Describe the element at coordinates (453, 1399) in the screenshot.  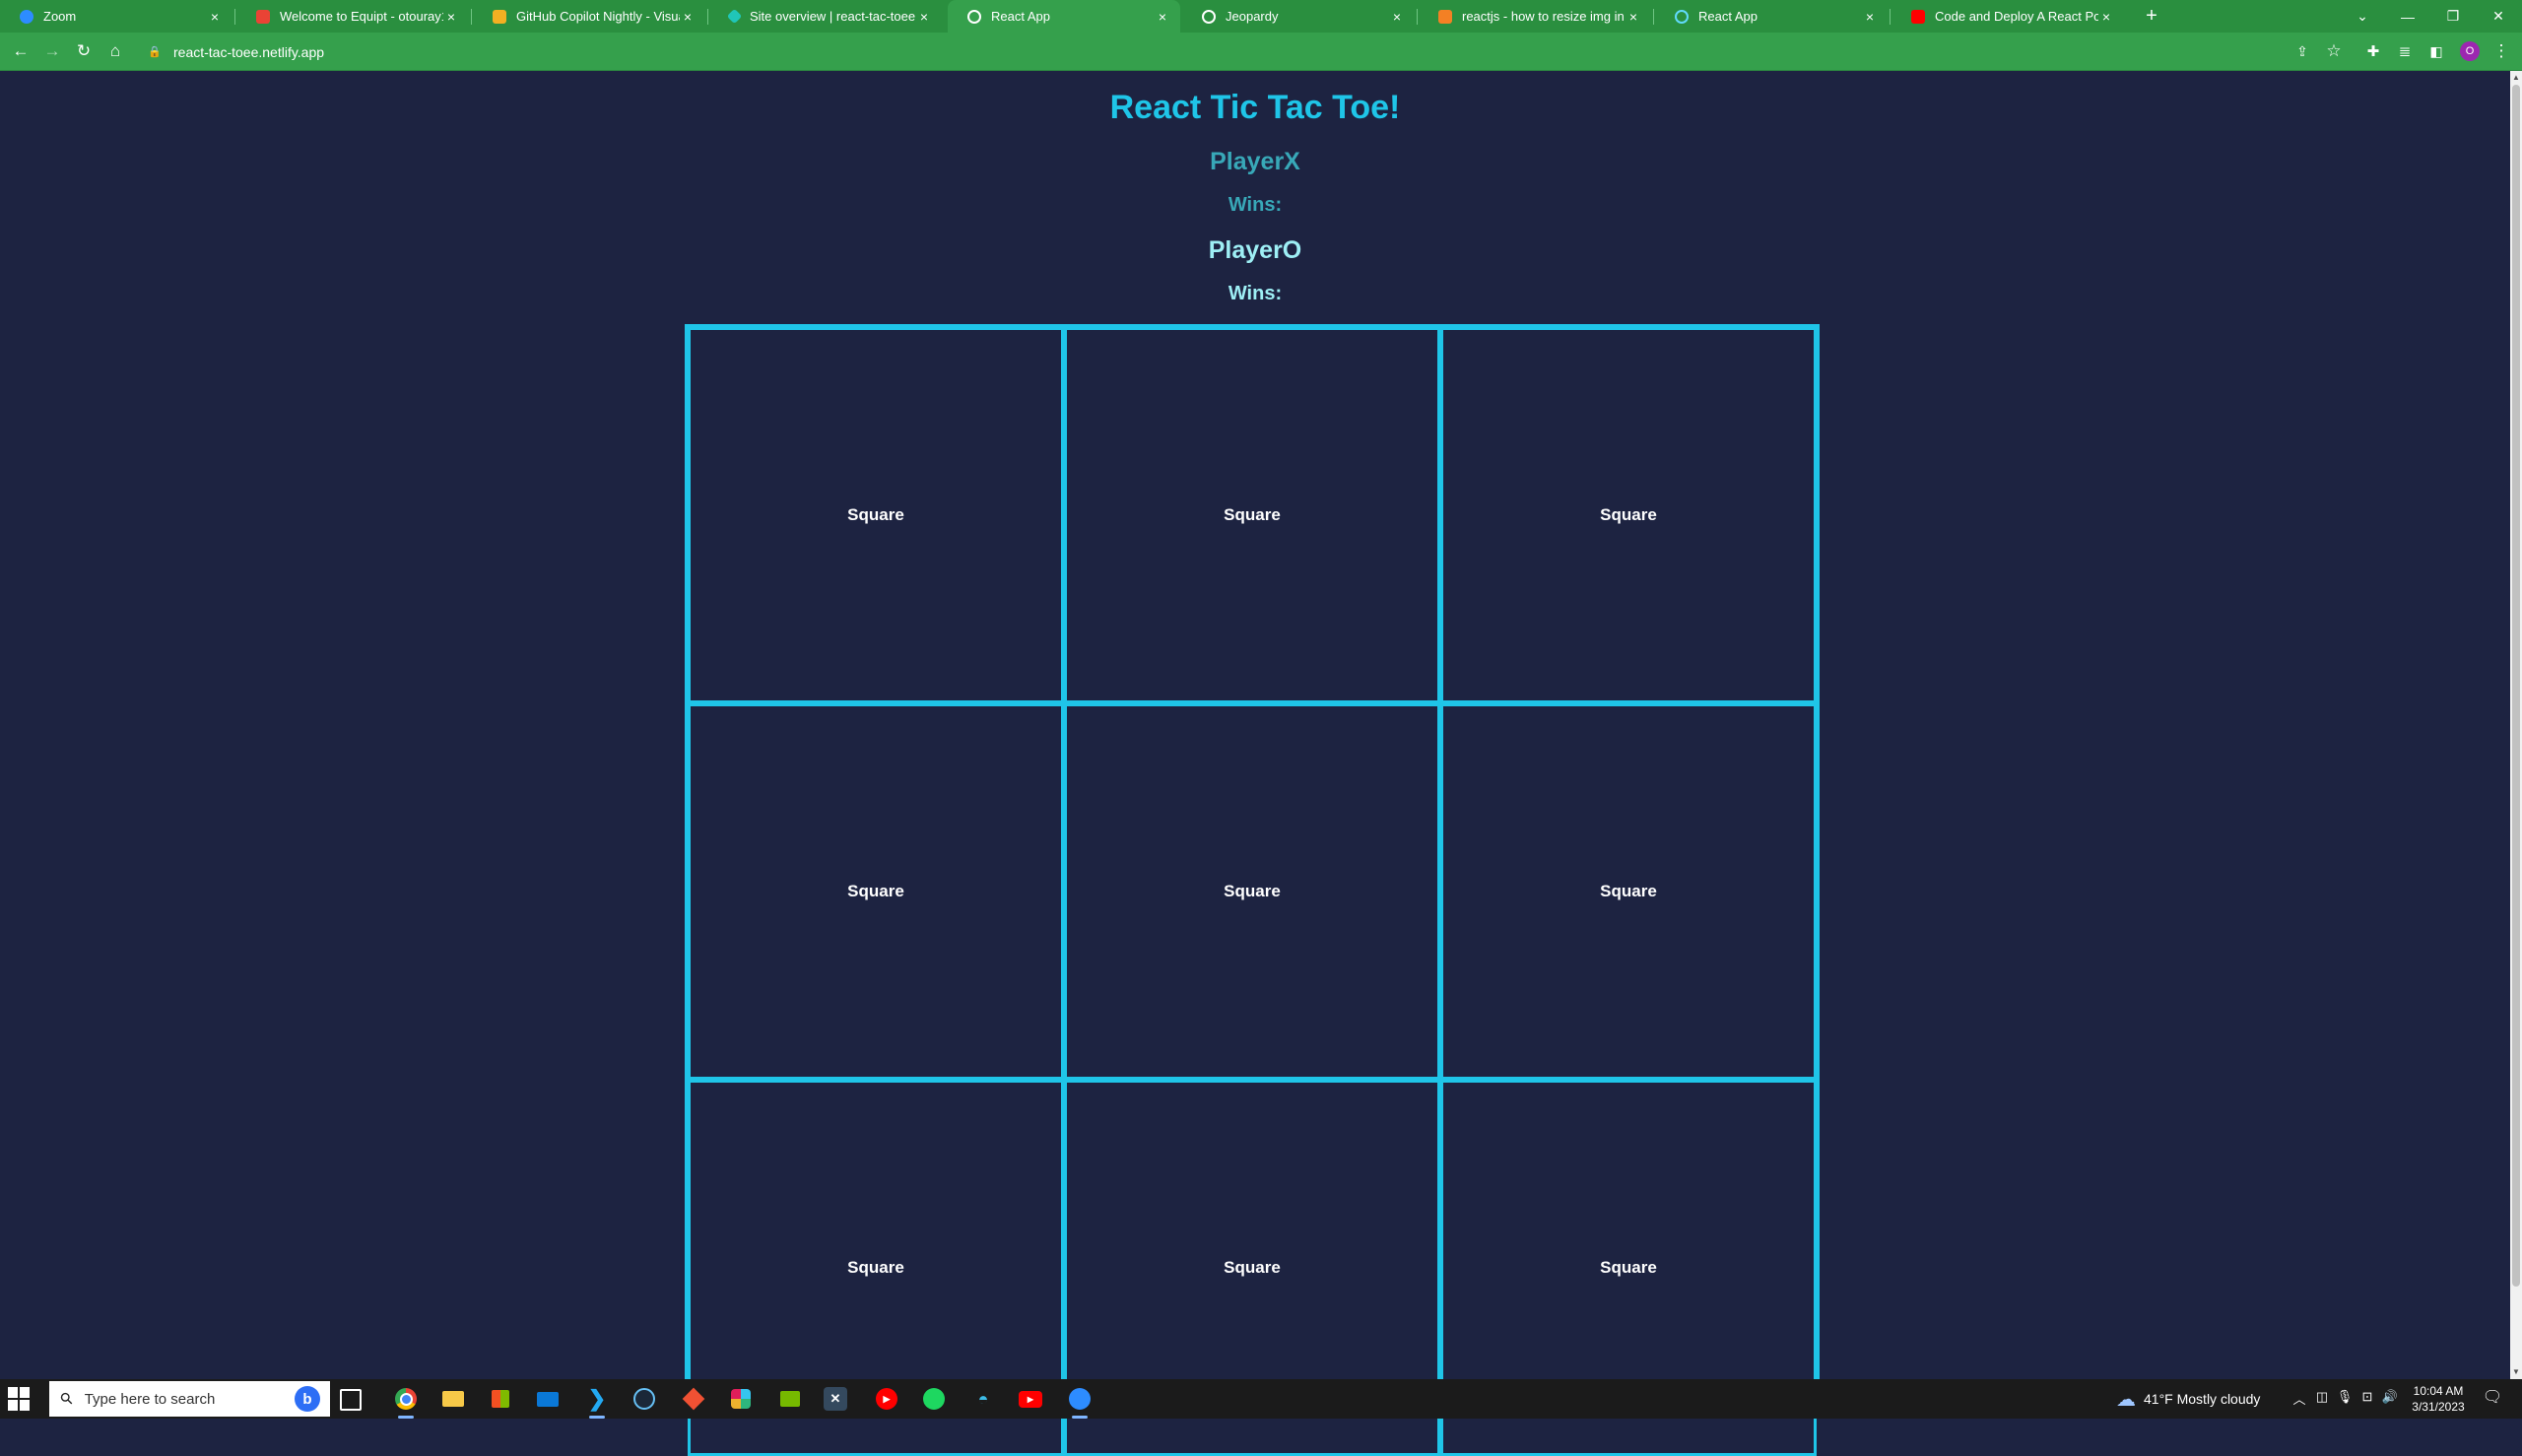
I see `file-explorer-icon` at that location.